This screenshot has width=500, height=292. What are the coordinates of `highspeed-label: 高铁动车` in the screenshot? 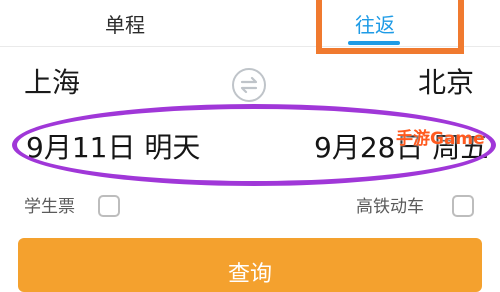 It's located at (390, 207).